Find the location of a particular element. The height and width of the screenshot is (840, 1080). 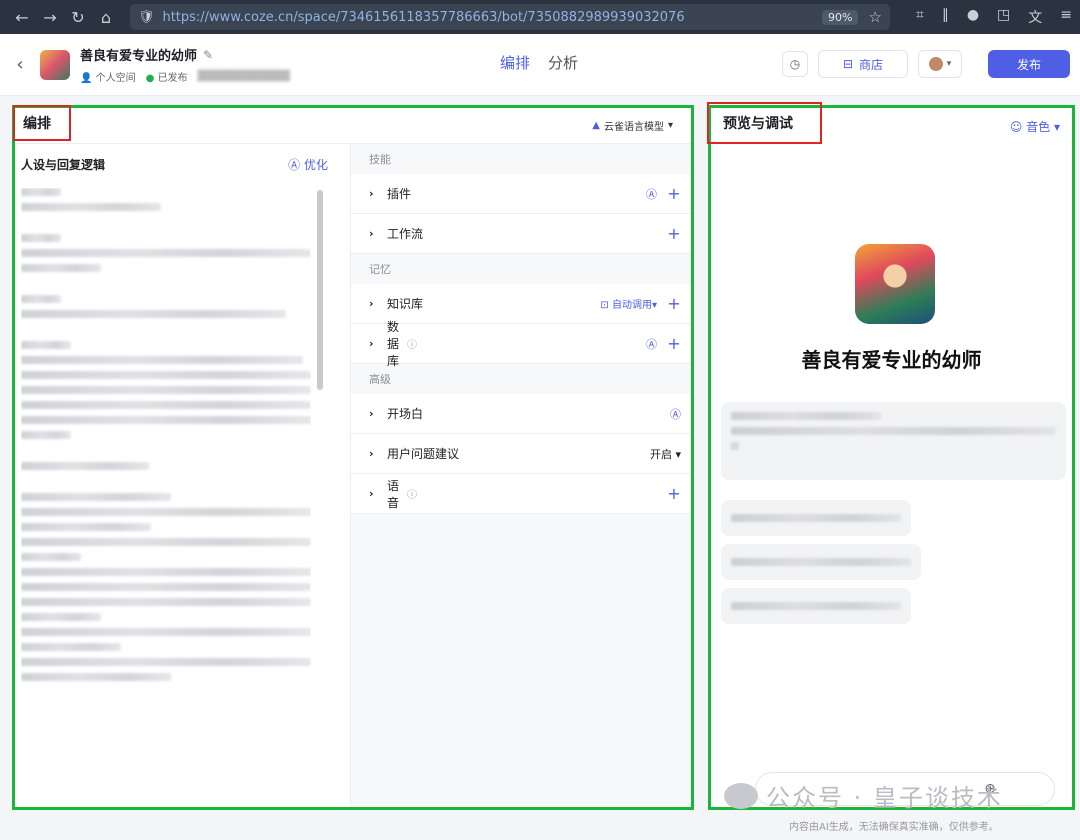

shield-icon: 🛡 is located at coordinates (146, 17).